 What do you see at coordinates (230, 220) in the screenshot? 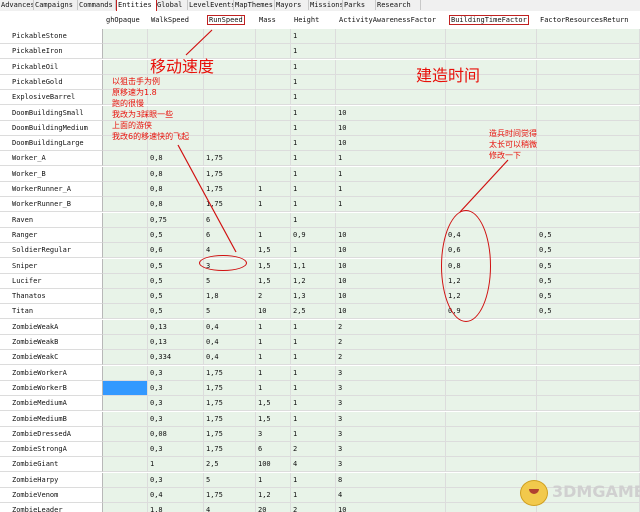
I see `cell-runspeed: 6` at bounding box center [230, 220].